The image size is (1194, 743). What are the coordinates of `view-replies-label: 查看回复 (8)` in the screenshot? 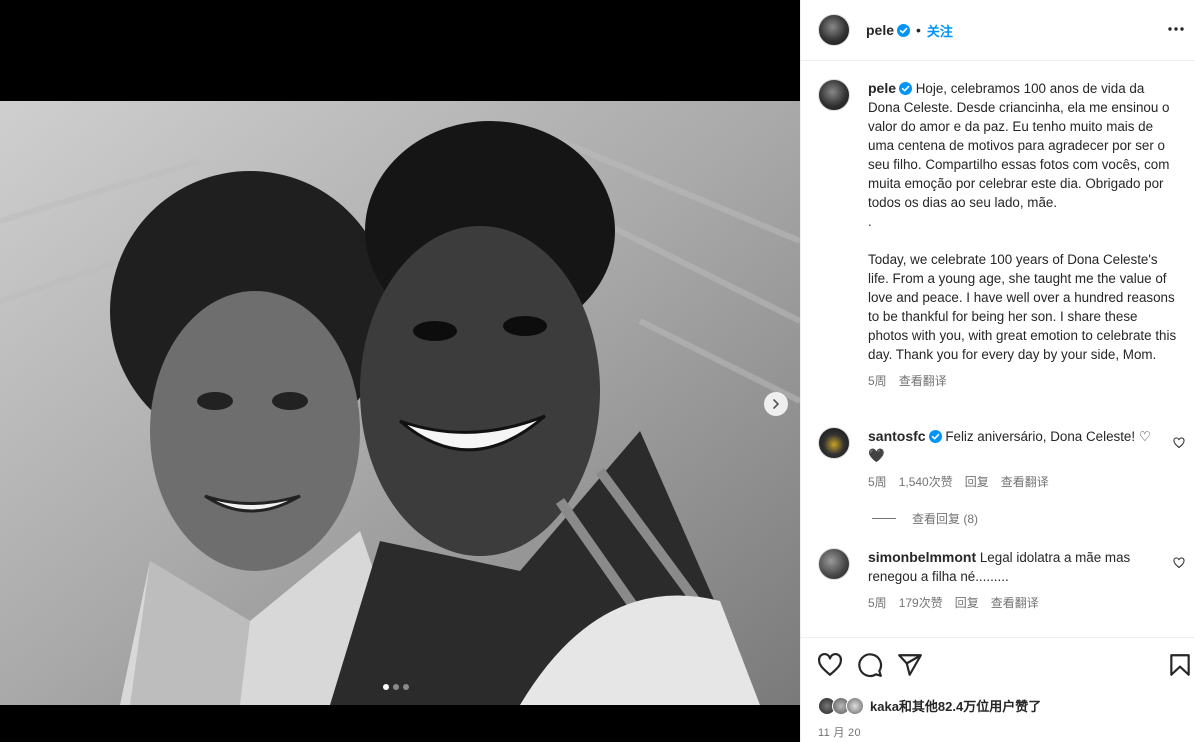 It's located at (945, 519).